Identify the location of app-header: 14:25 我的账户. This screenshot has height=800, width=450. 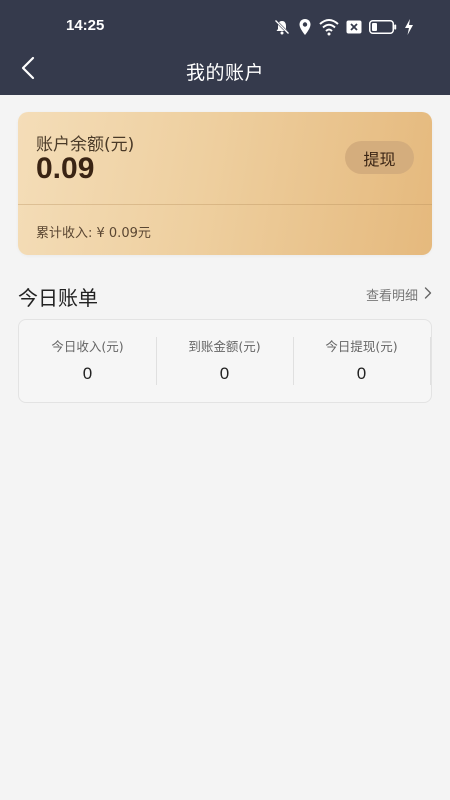
(225, 47).